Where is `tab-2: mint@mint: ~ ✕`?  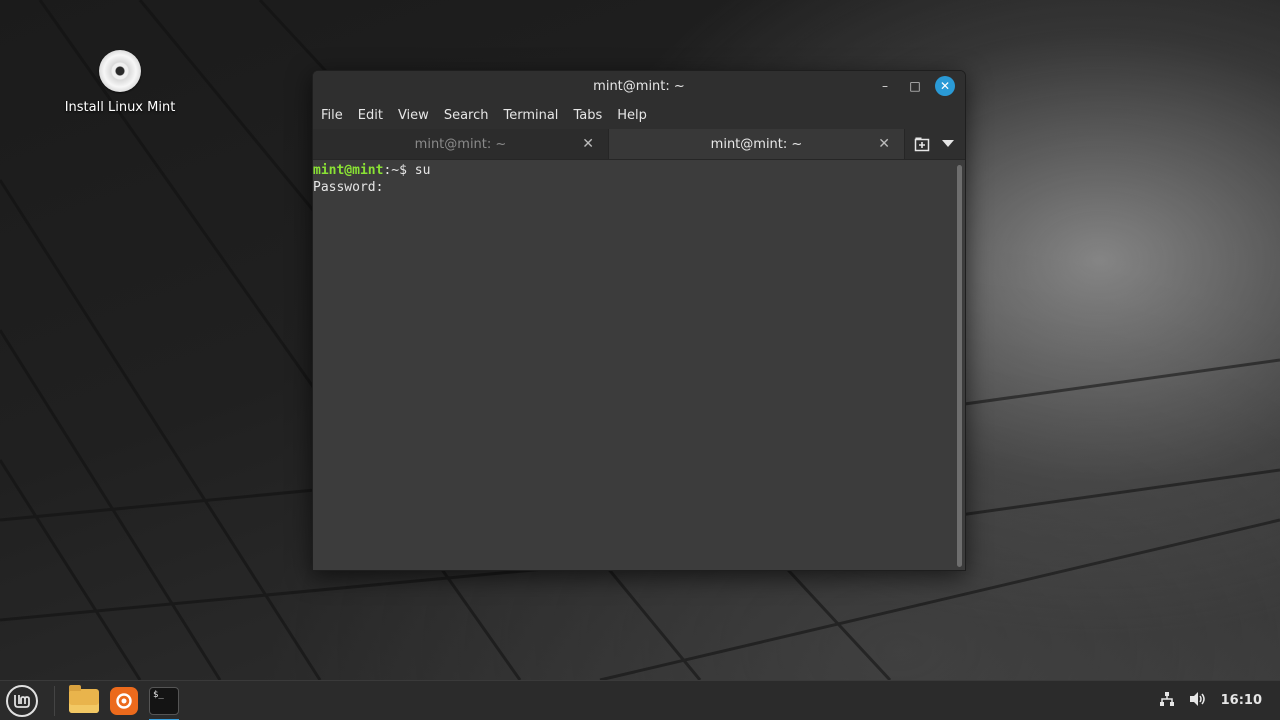 tab-2: mint@mint: ~ ✕ is located at coordinates (757, 144).